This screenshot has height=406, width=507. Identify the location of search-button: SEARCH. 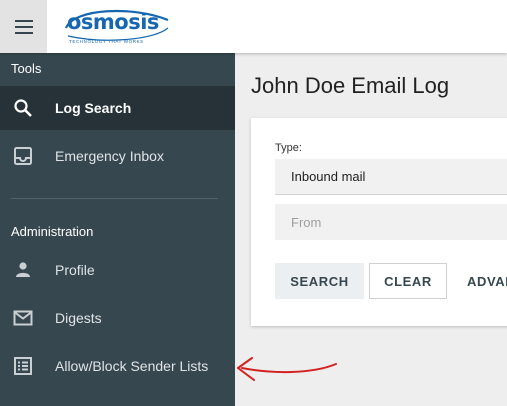
(319, 281).